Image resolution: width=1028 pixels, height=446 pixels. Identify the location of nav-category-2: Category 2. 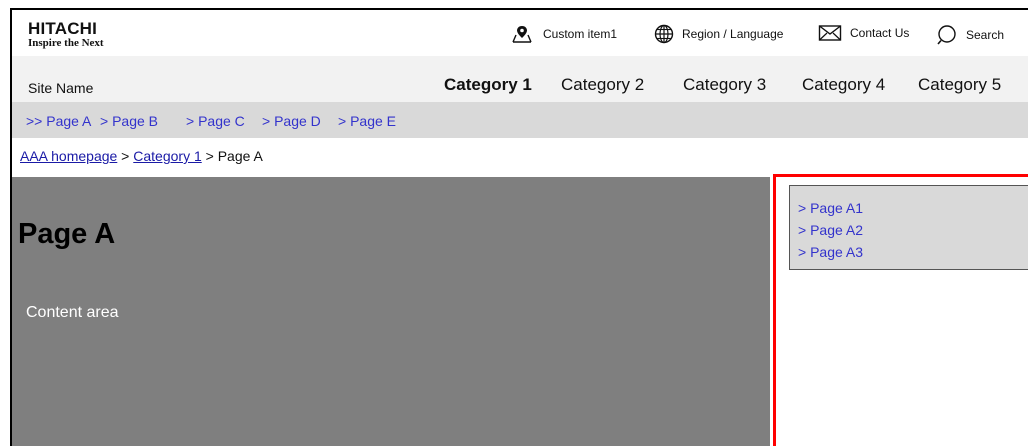
(602, 85).